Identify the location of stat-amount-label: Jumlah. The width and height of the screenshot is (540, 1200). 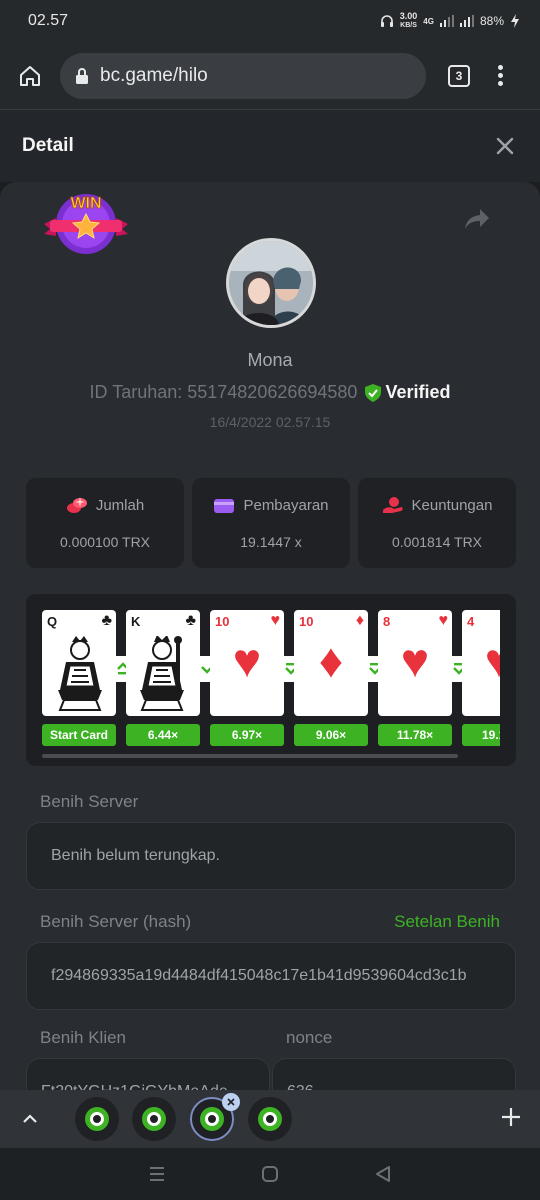
(120, 505).